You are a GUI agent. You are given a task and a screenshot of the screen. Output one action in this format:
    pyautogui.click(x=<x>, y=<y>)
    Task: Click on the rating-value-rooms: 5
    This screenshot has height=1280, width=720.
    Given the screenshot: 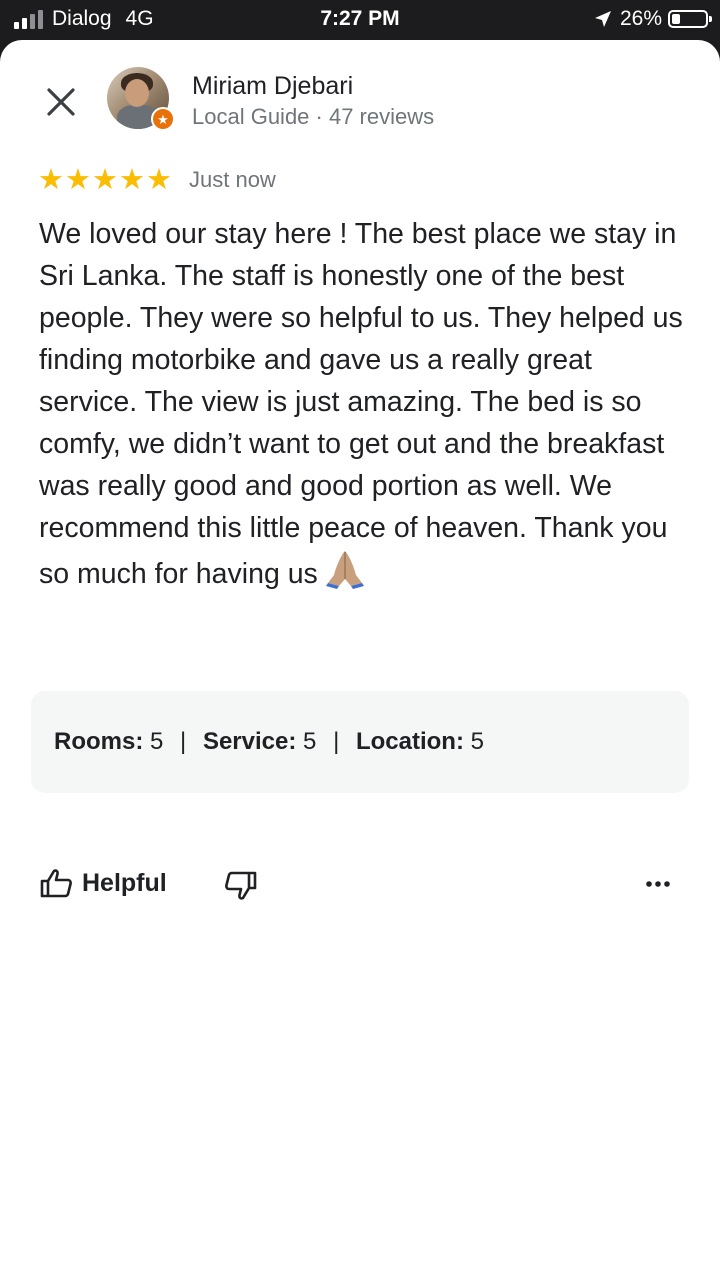 What is the action you would take?
    pyautogui.click(x=157, y=741)
    